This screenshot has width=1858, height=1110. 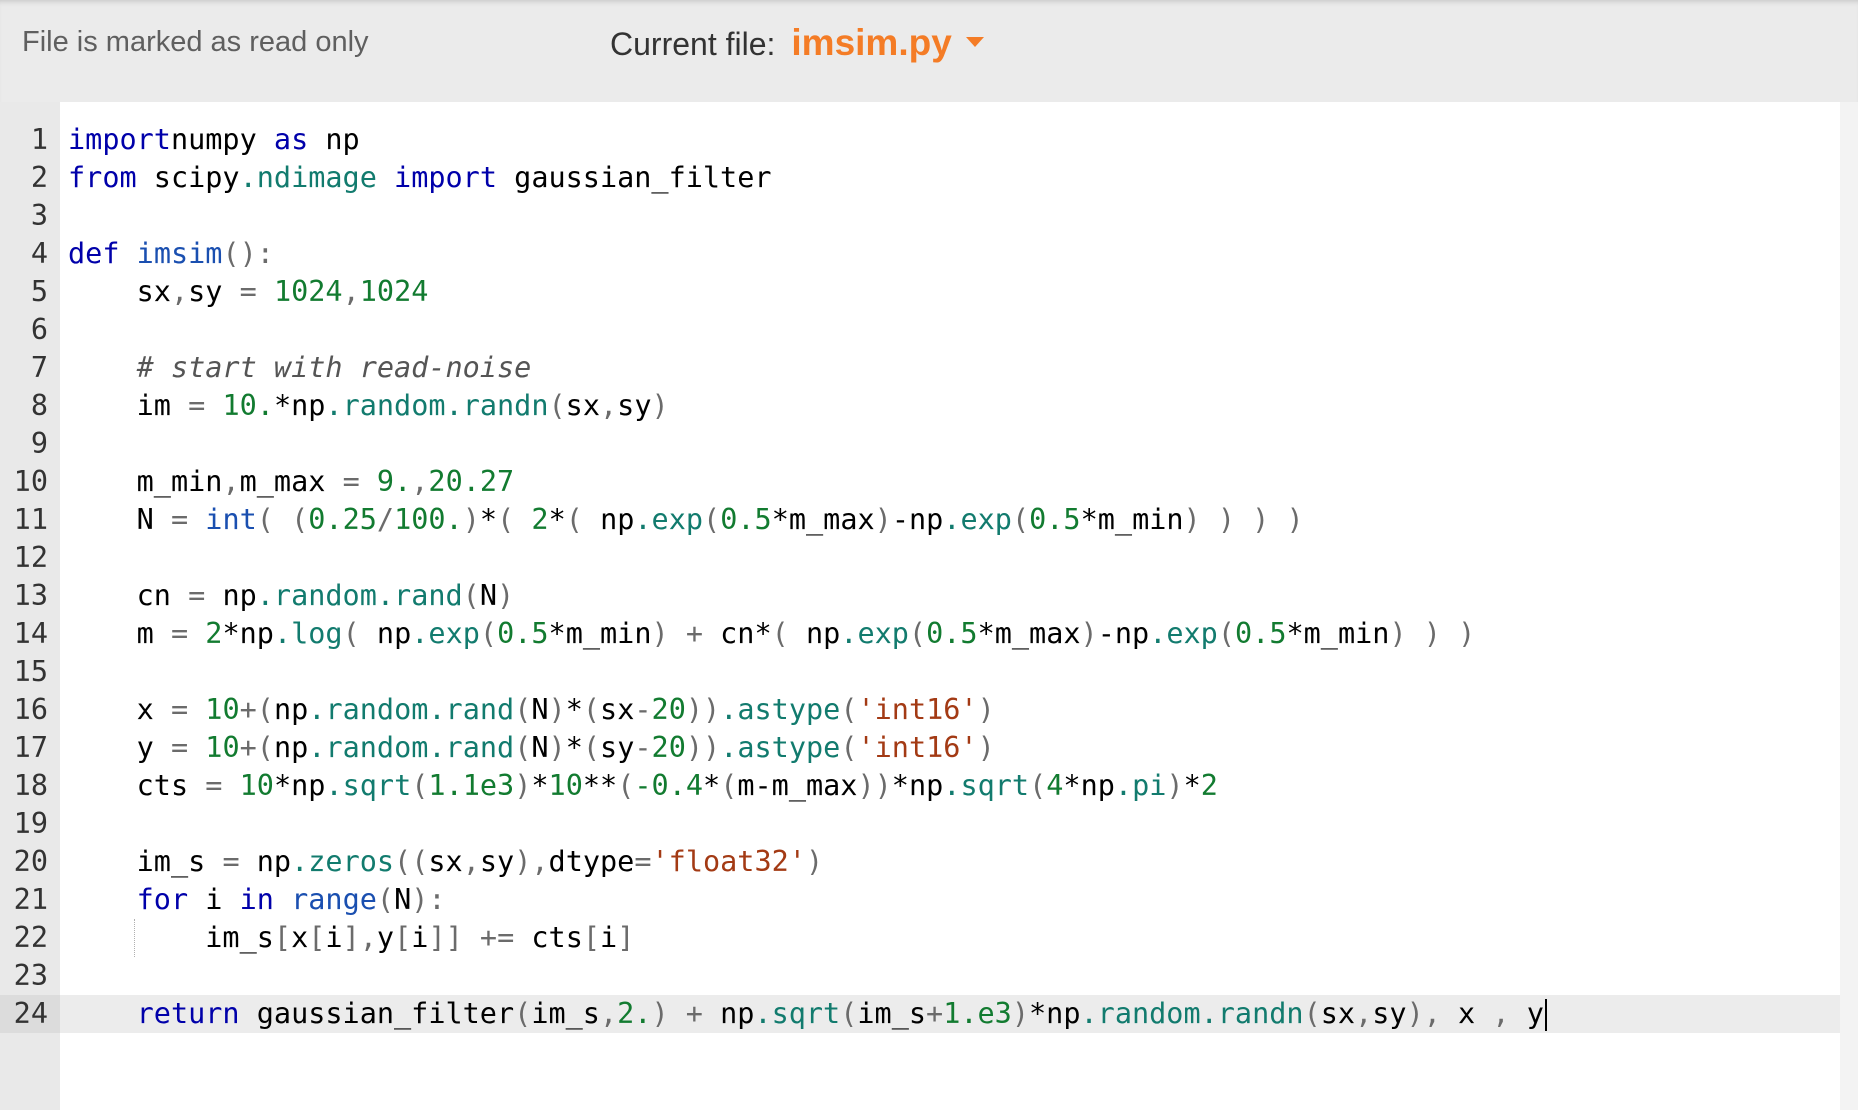 What do you see at coordinates (39, 291) in the screenshot?
I see `line-number: 5` at bounding box center [39, 291].